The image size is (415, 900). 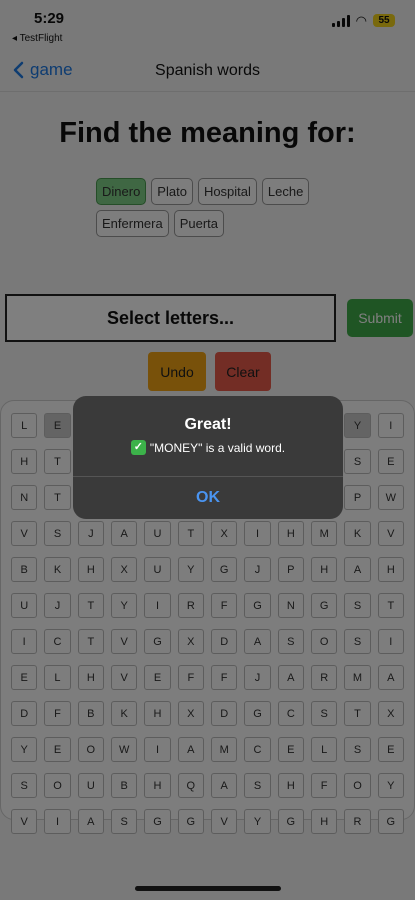 I want to click on check-mark-icon: ✓, so click(x=138, y=447).